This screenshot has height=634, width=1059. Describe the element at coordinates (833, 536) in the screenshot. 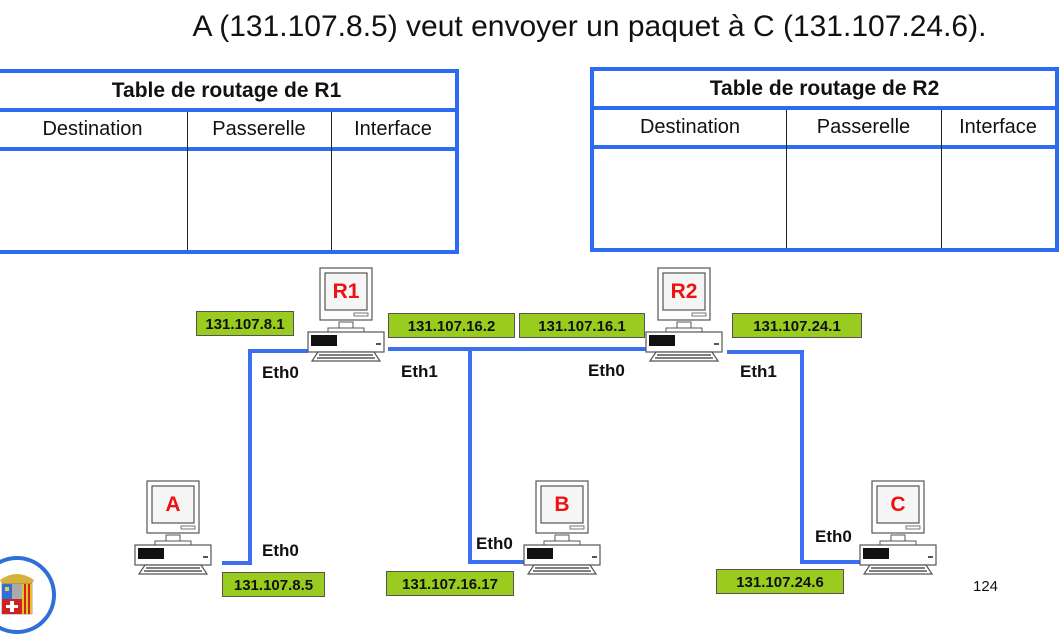

I see `interface-label-c-eth0: Eth0` at that location.